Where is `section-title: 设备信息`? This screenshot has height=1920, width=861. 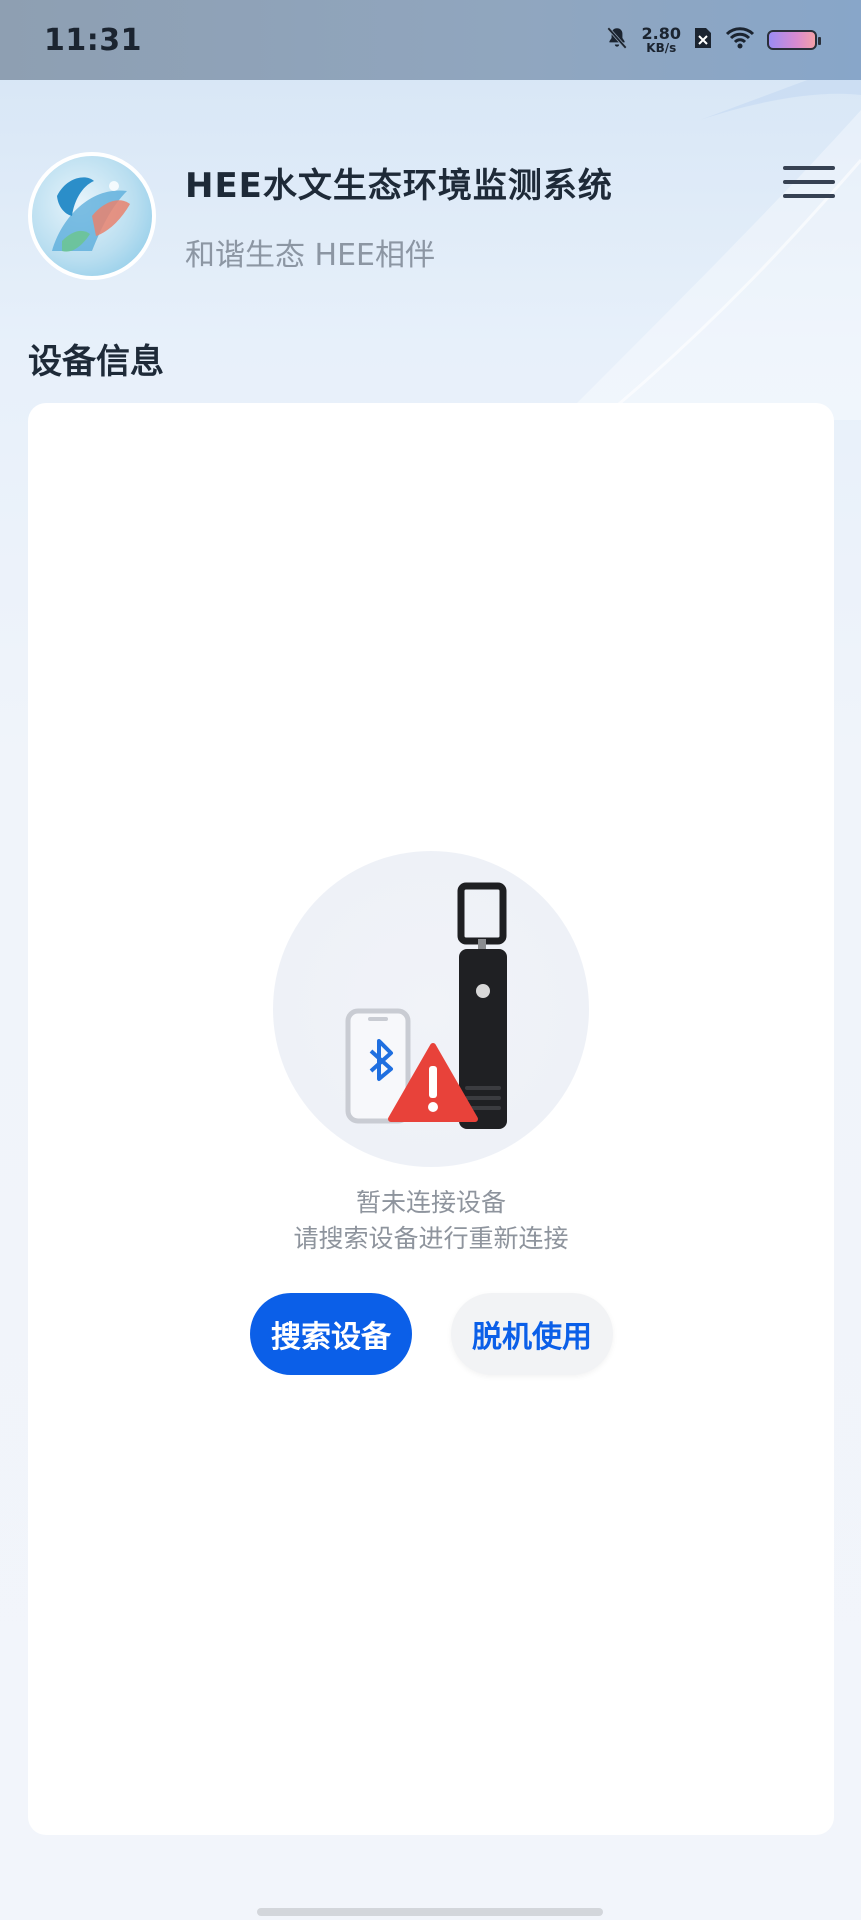 section-title: 设备信息 is located at coordinates (96, 362).